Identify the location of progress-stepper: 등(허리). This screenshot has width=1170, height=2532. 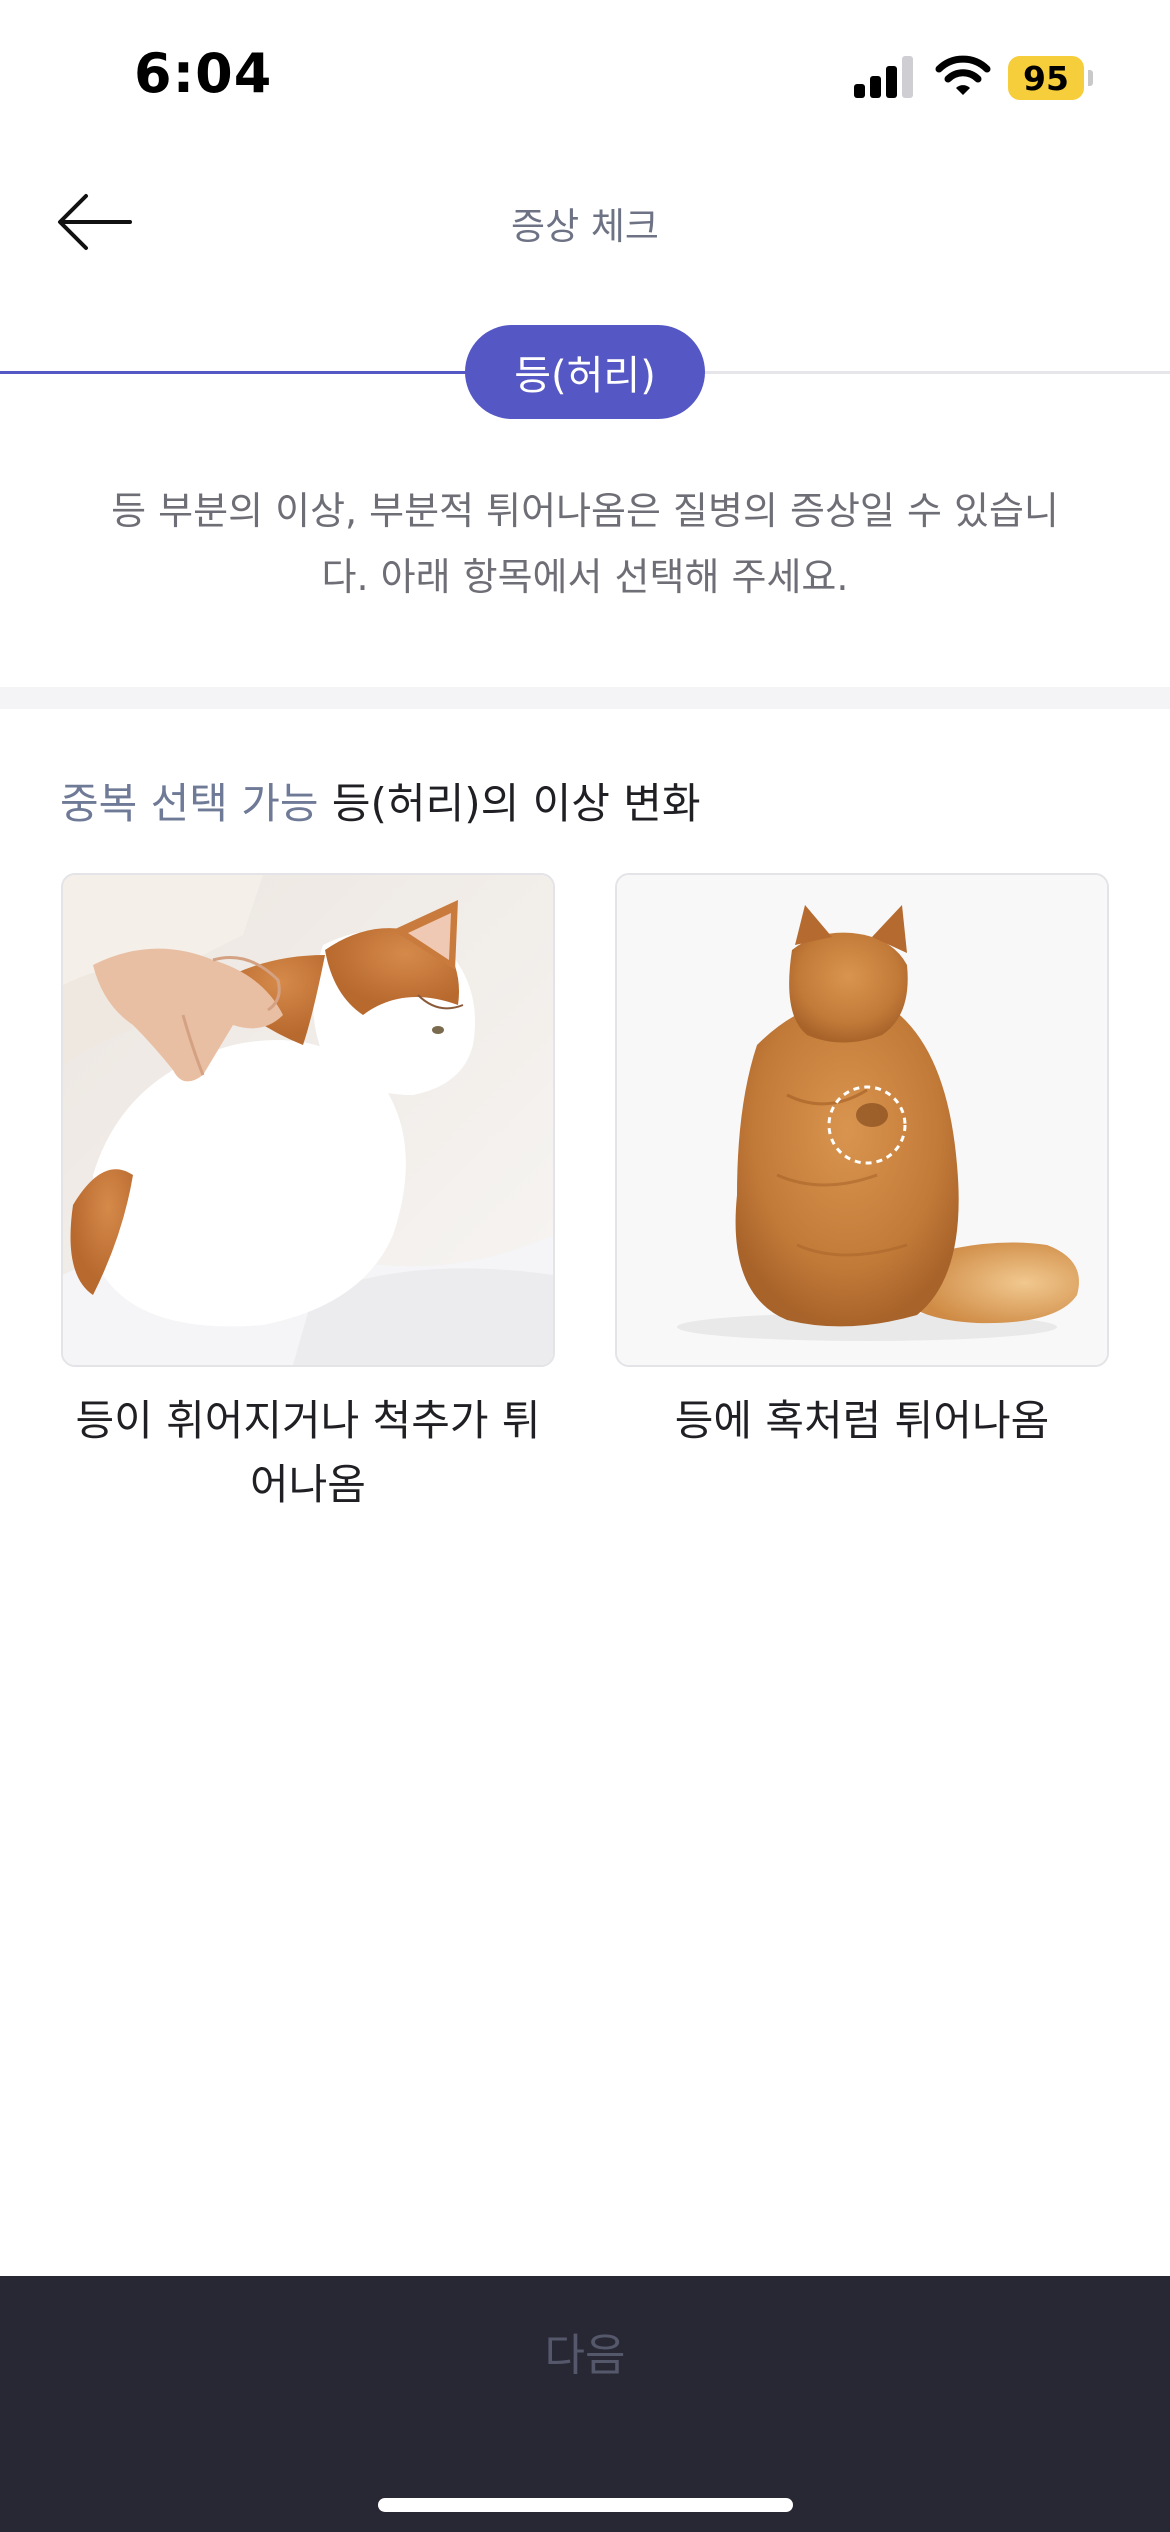
(585, 372).